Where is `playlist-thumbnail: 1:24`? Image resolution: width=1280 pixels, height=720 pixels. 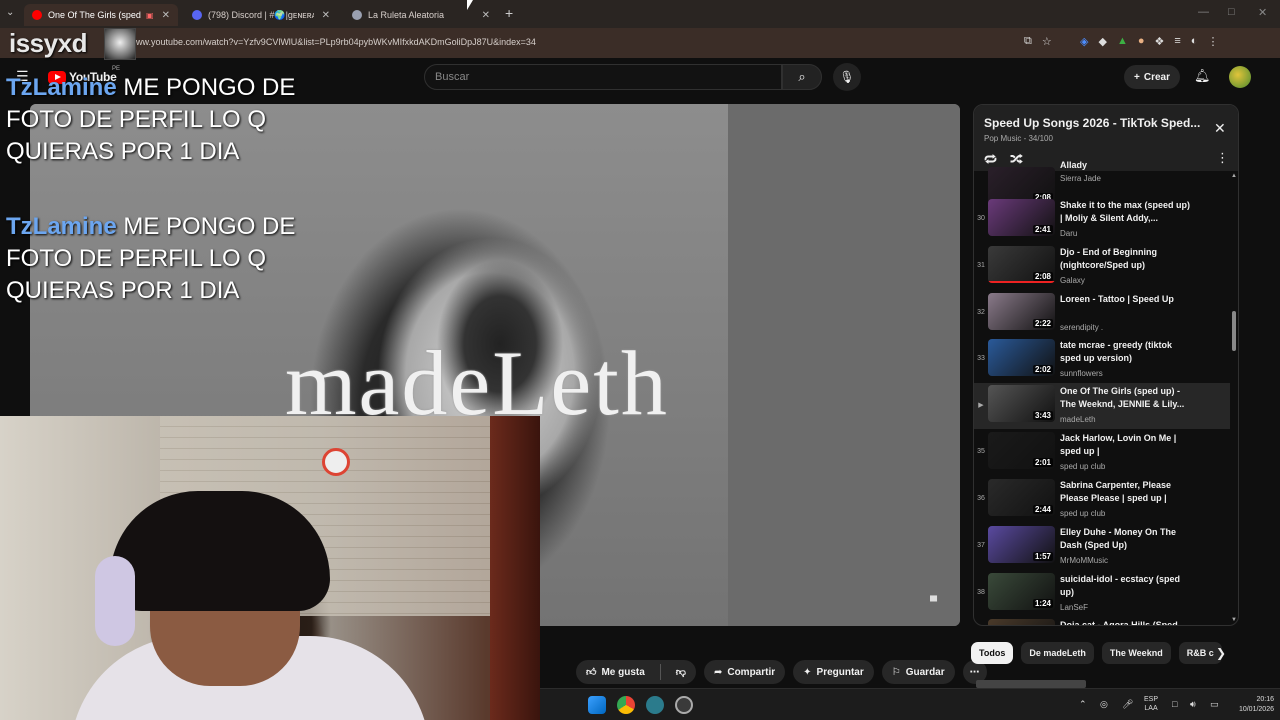 playlist-thumbnail: 1:24 is located at coordinates (1021, 591).